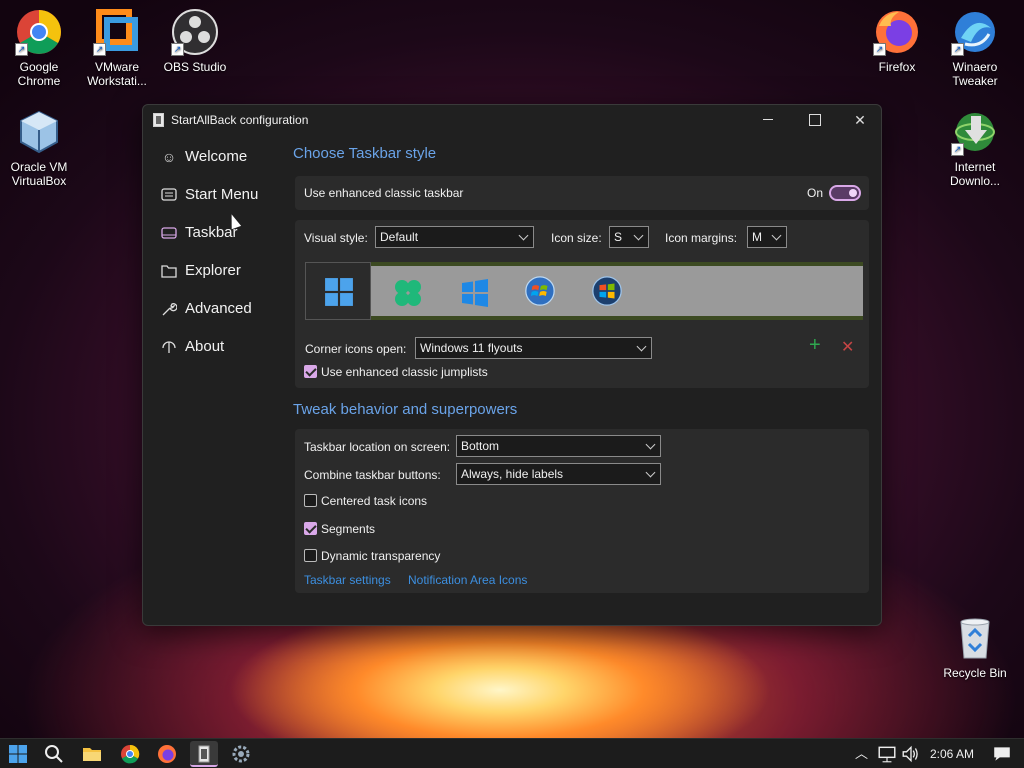 The height and width of the screenshot is (768, 1024). Describe the element at coordinates (211, 232) in the screenshot. I see `sidebar-item-label: Taskbar` at that location.